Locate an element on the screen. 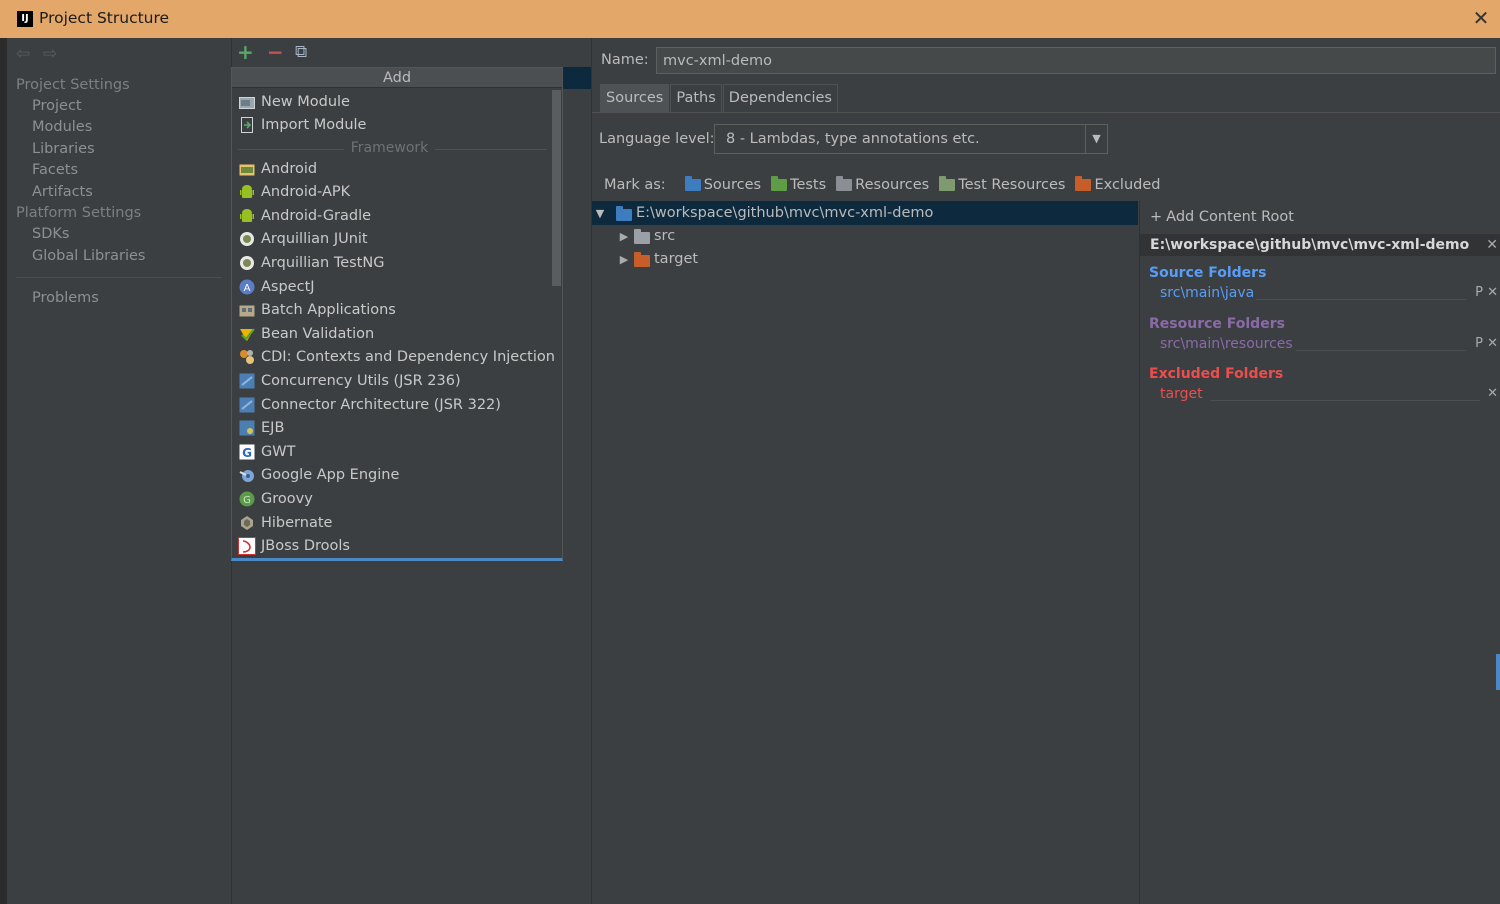 This screenshot has width=1500, height=904. expand-down-icon: ▼ is located at coordinates (600, 213).